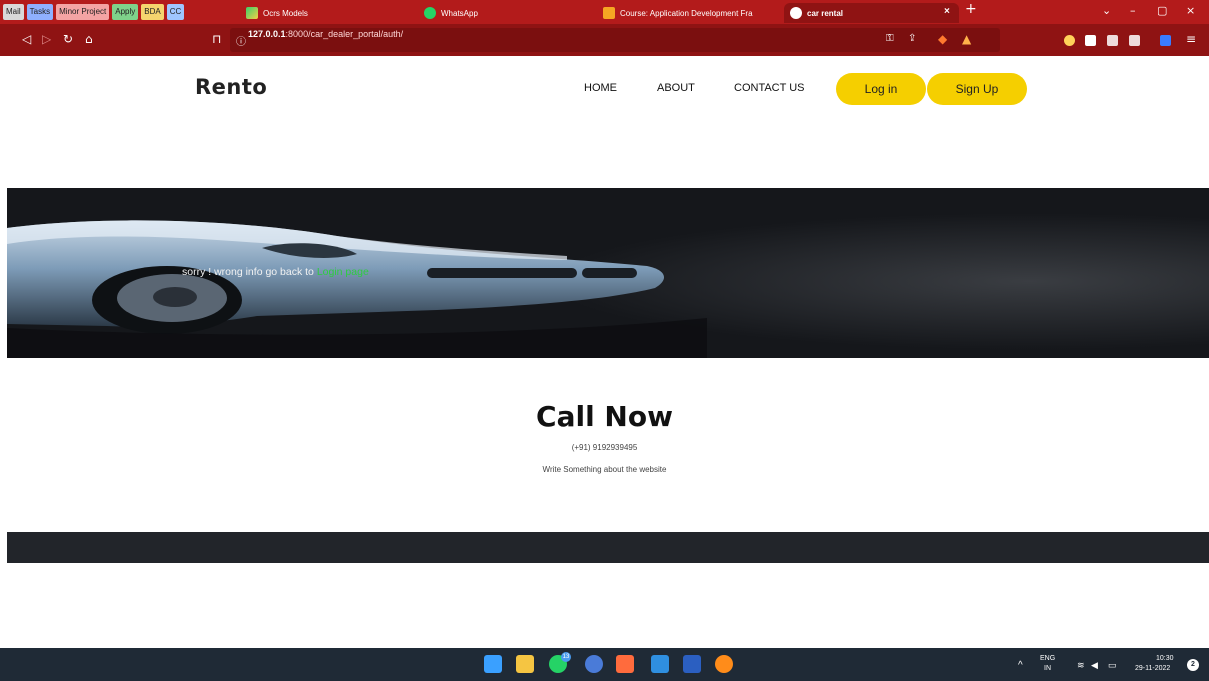  Describe the element at coordinates (609, 13) in the screenshot. I see `moodle-icon` at that location.